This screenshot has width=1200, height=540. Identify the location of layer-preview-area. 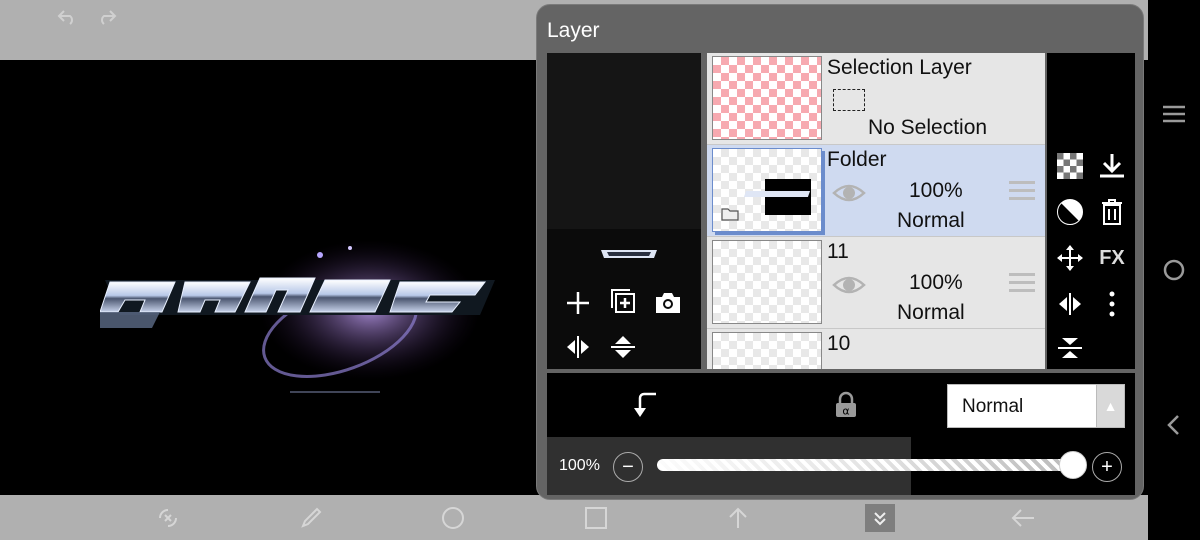
(624, 211).